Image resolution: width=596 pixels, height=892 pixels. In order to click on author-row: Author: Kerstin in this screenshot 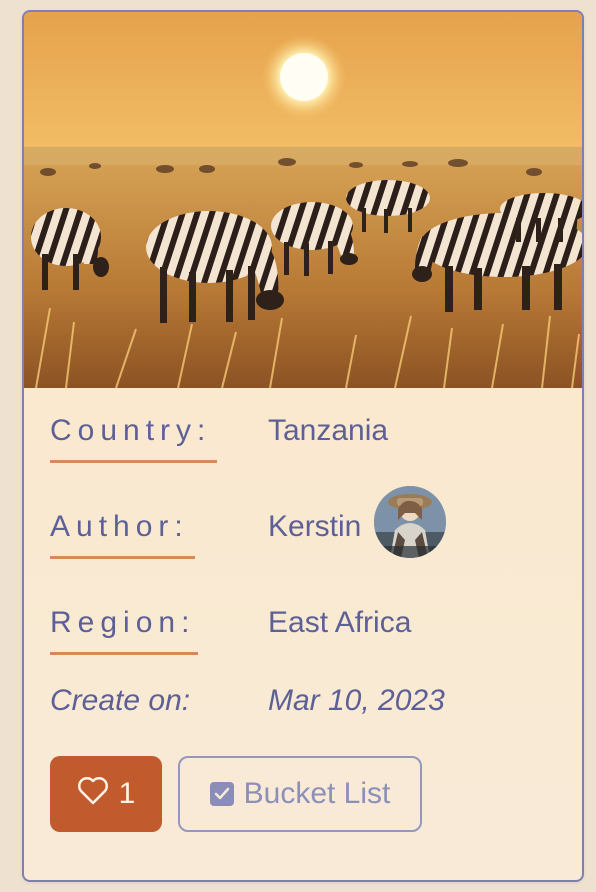, I will do `click(305, 529)`.